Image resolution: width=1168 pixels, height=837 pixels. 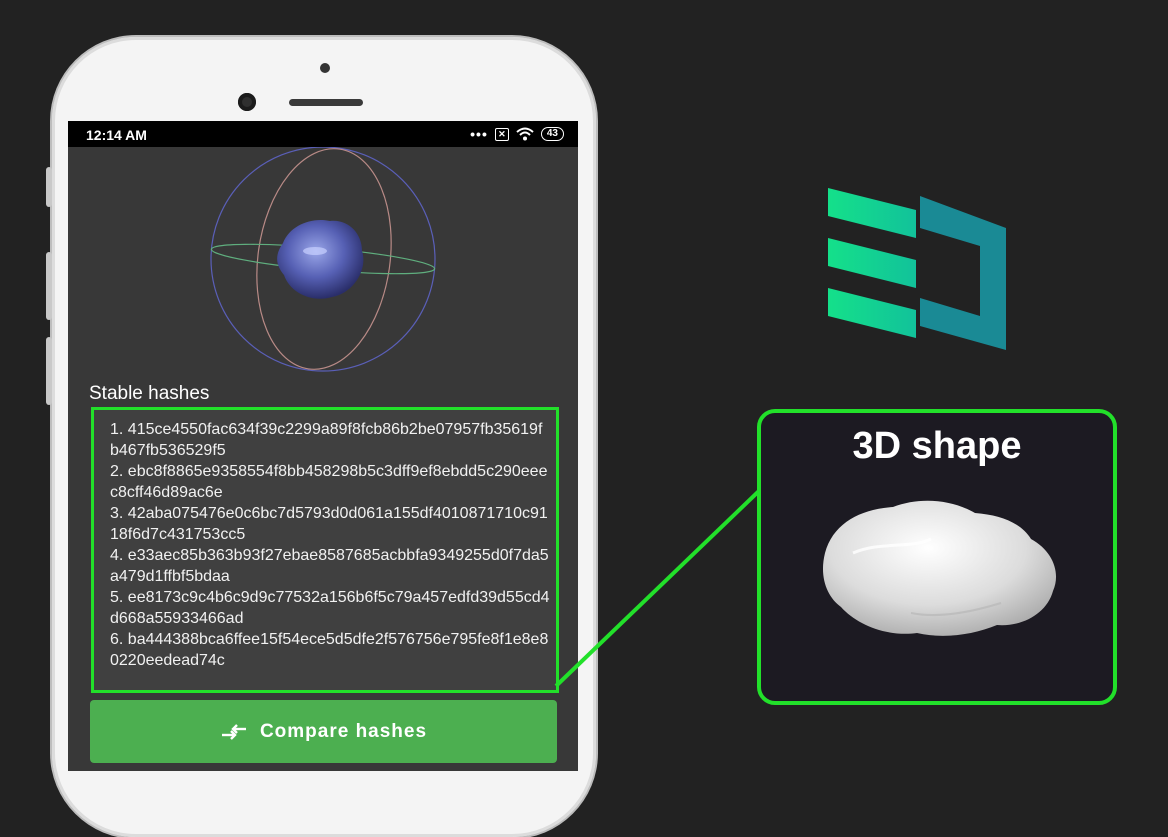 I want to click on shape-3d-viewer, so click(x=323, y=262).